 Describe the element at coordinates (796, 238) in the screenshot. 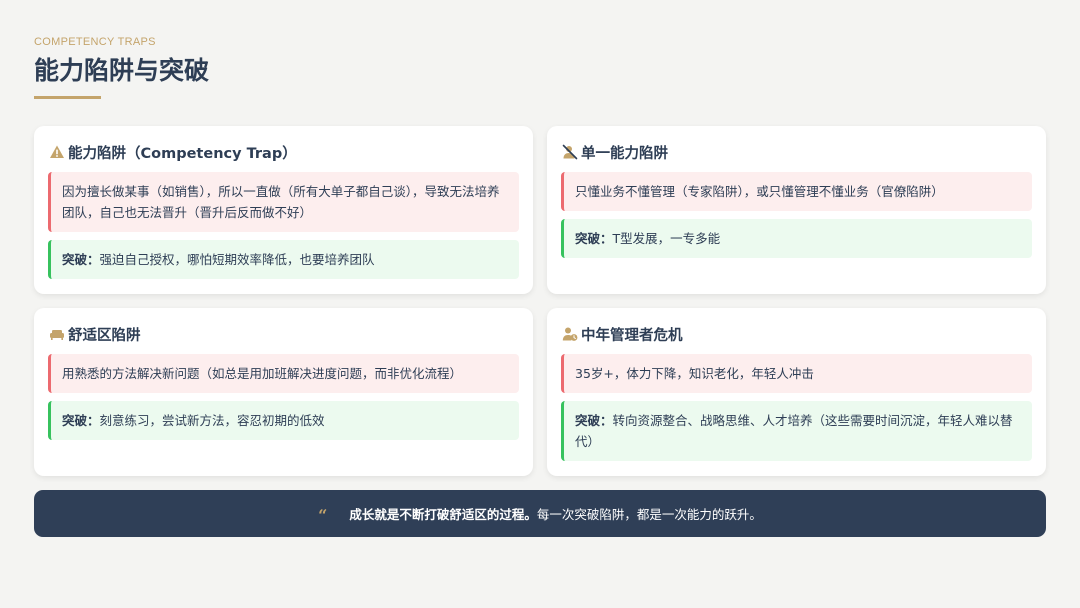

I see `solution-box: 突破：T型发展，一专多能` at that location.